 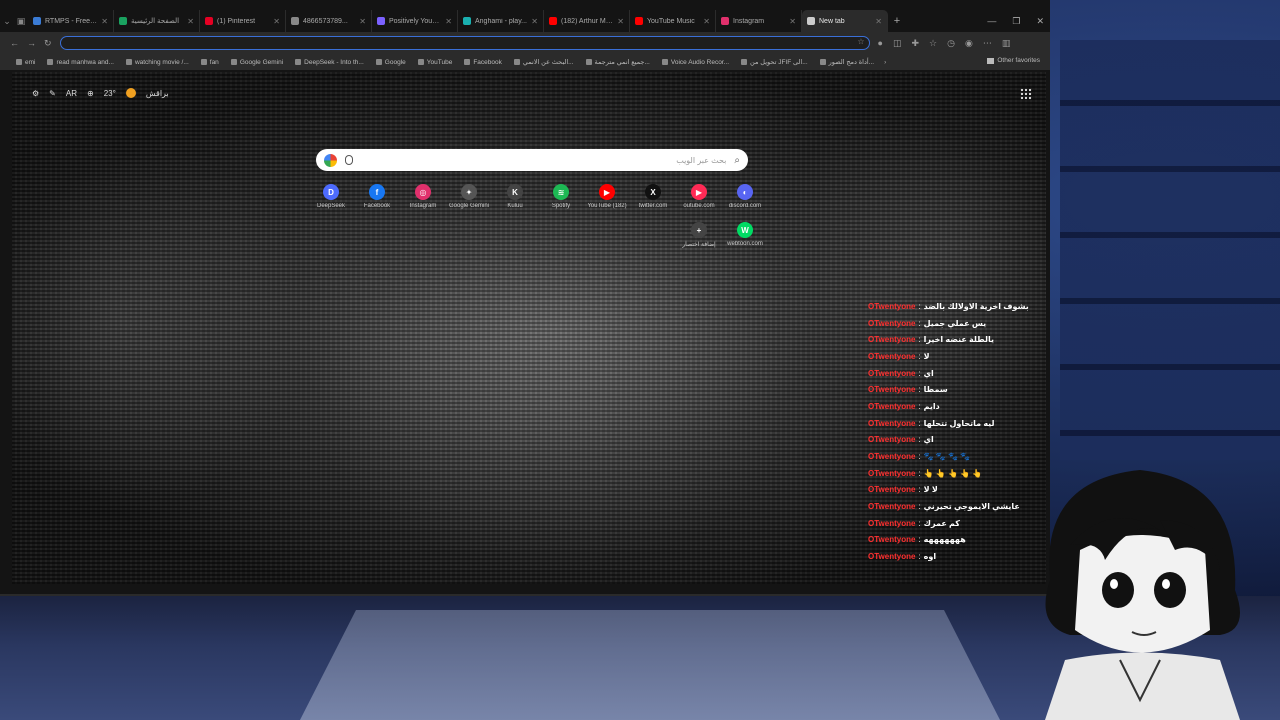 I want to click on split-screen-icon: ◫, so click(x=897, y=43).